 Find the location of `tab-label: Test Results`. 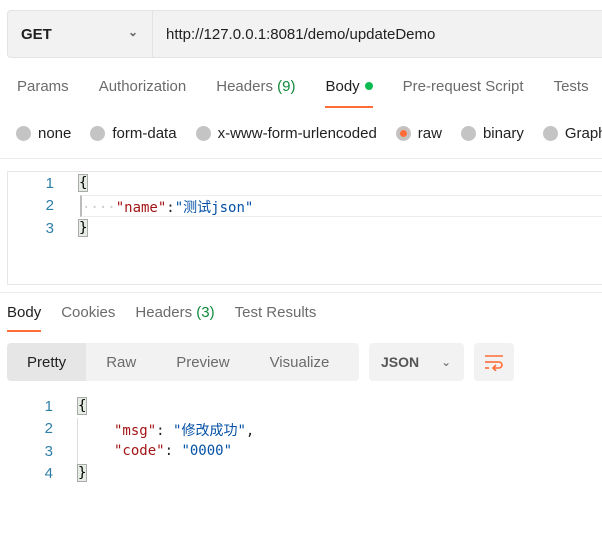

tab-label: Test Results is located at coordinates (275, 312).